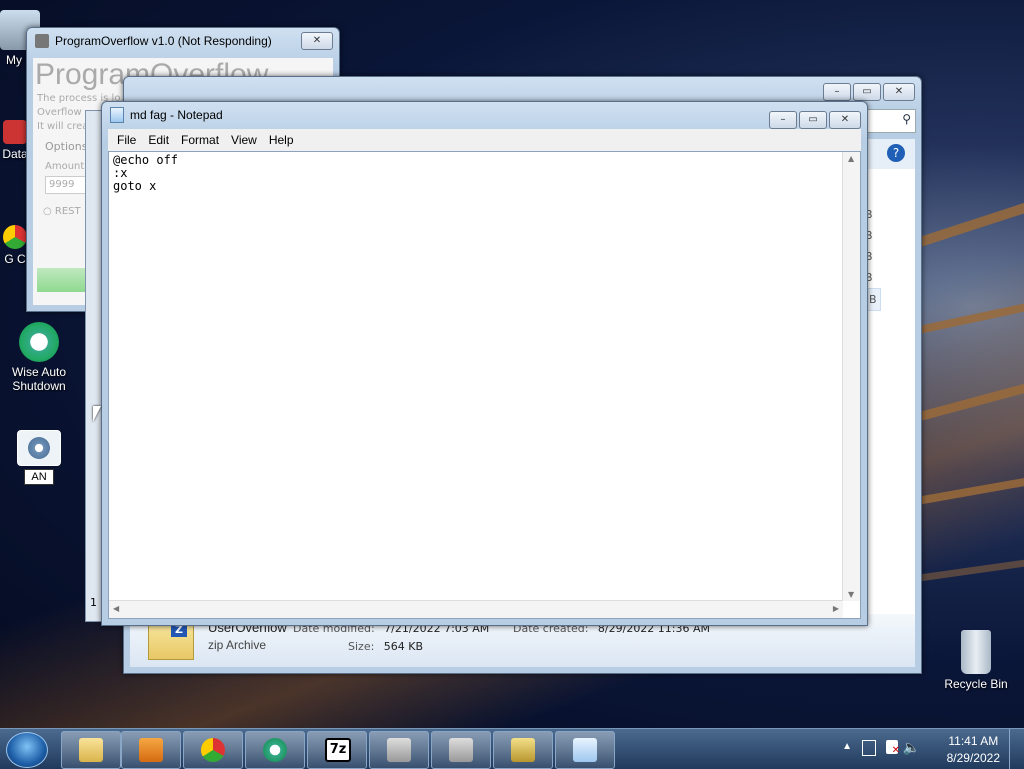  What do you see at coordinates (973, 758) in the screenshot?
I see `clock-date: 8/29/2022` at bounding box center [973, 758].